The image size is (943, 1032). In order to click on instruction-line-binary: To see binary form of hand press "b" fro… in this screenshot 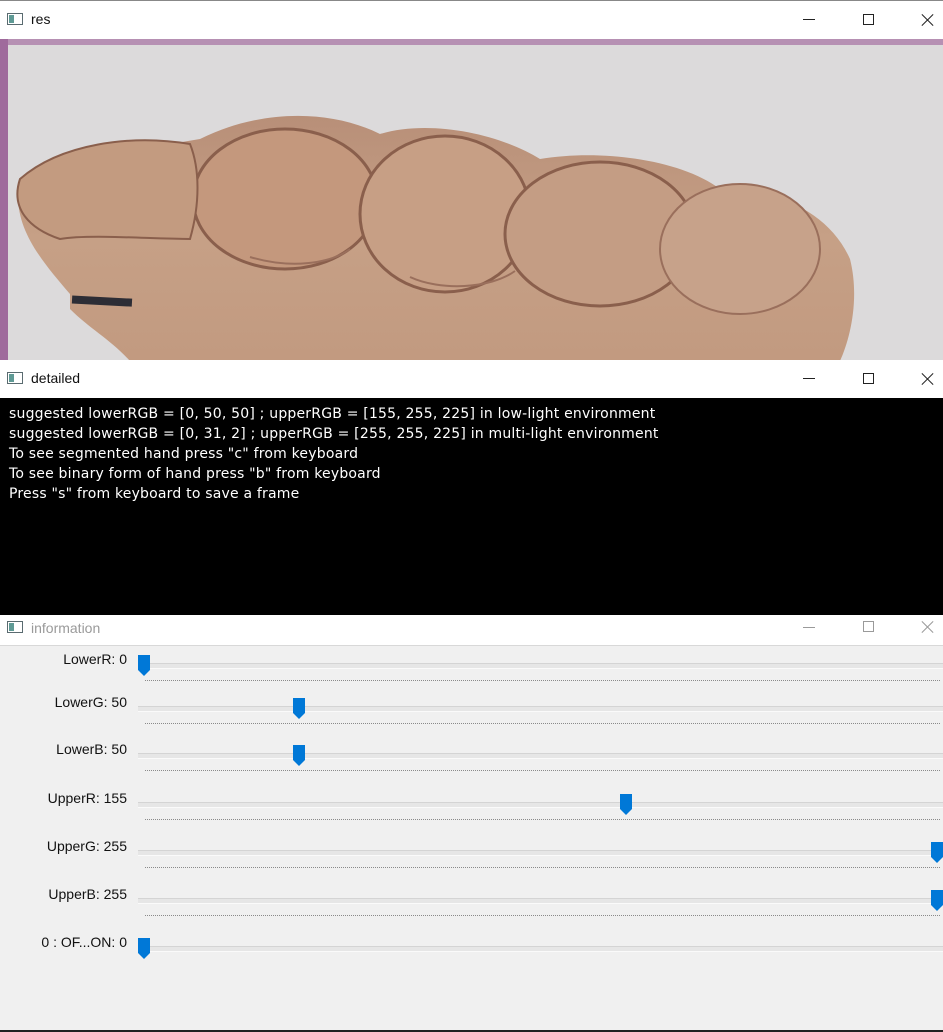, I will do `click(195, 474)`.